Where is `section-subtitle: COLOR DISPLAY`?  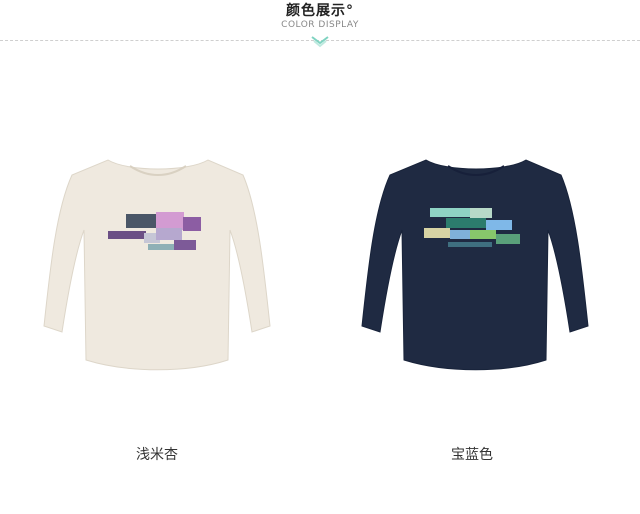
section-subtitle: COLOR DISPLAY is located at coordinates (320, 25).